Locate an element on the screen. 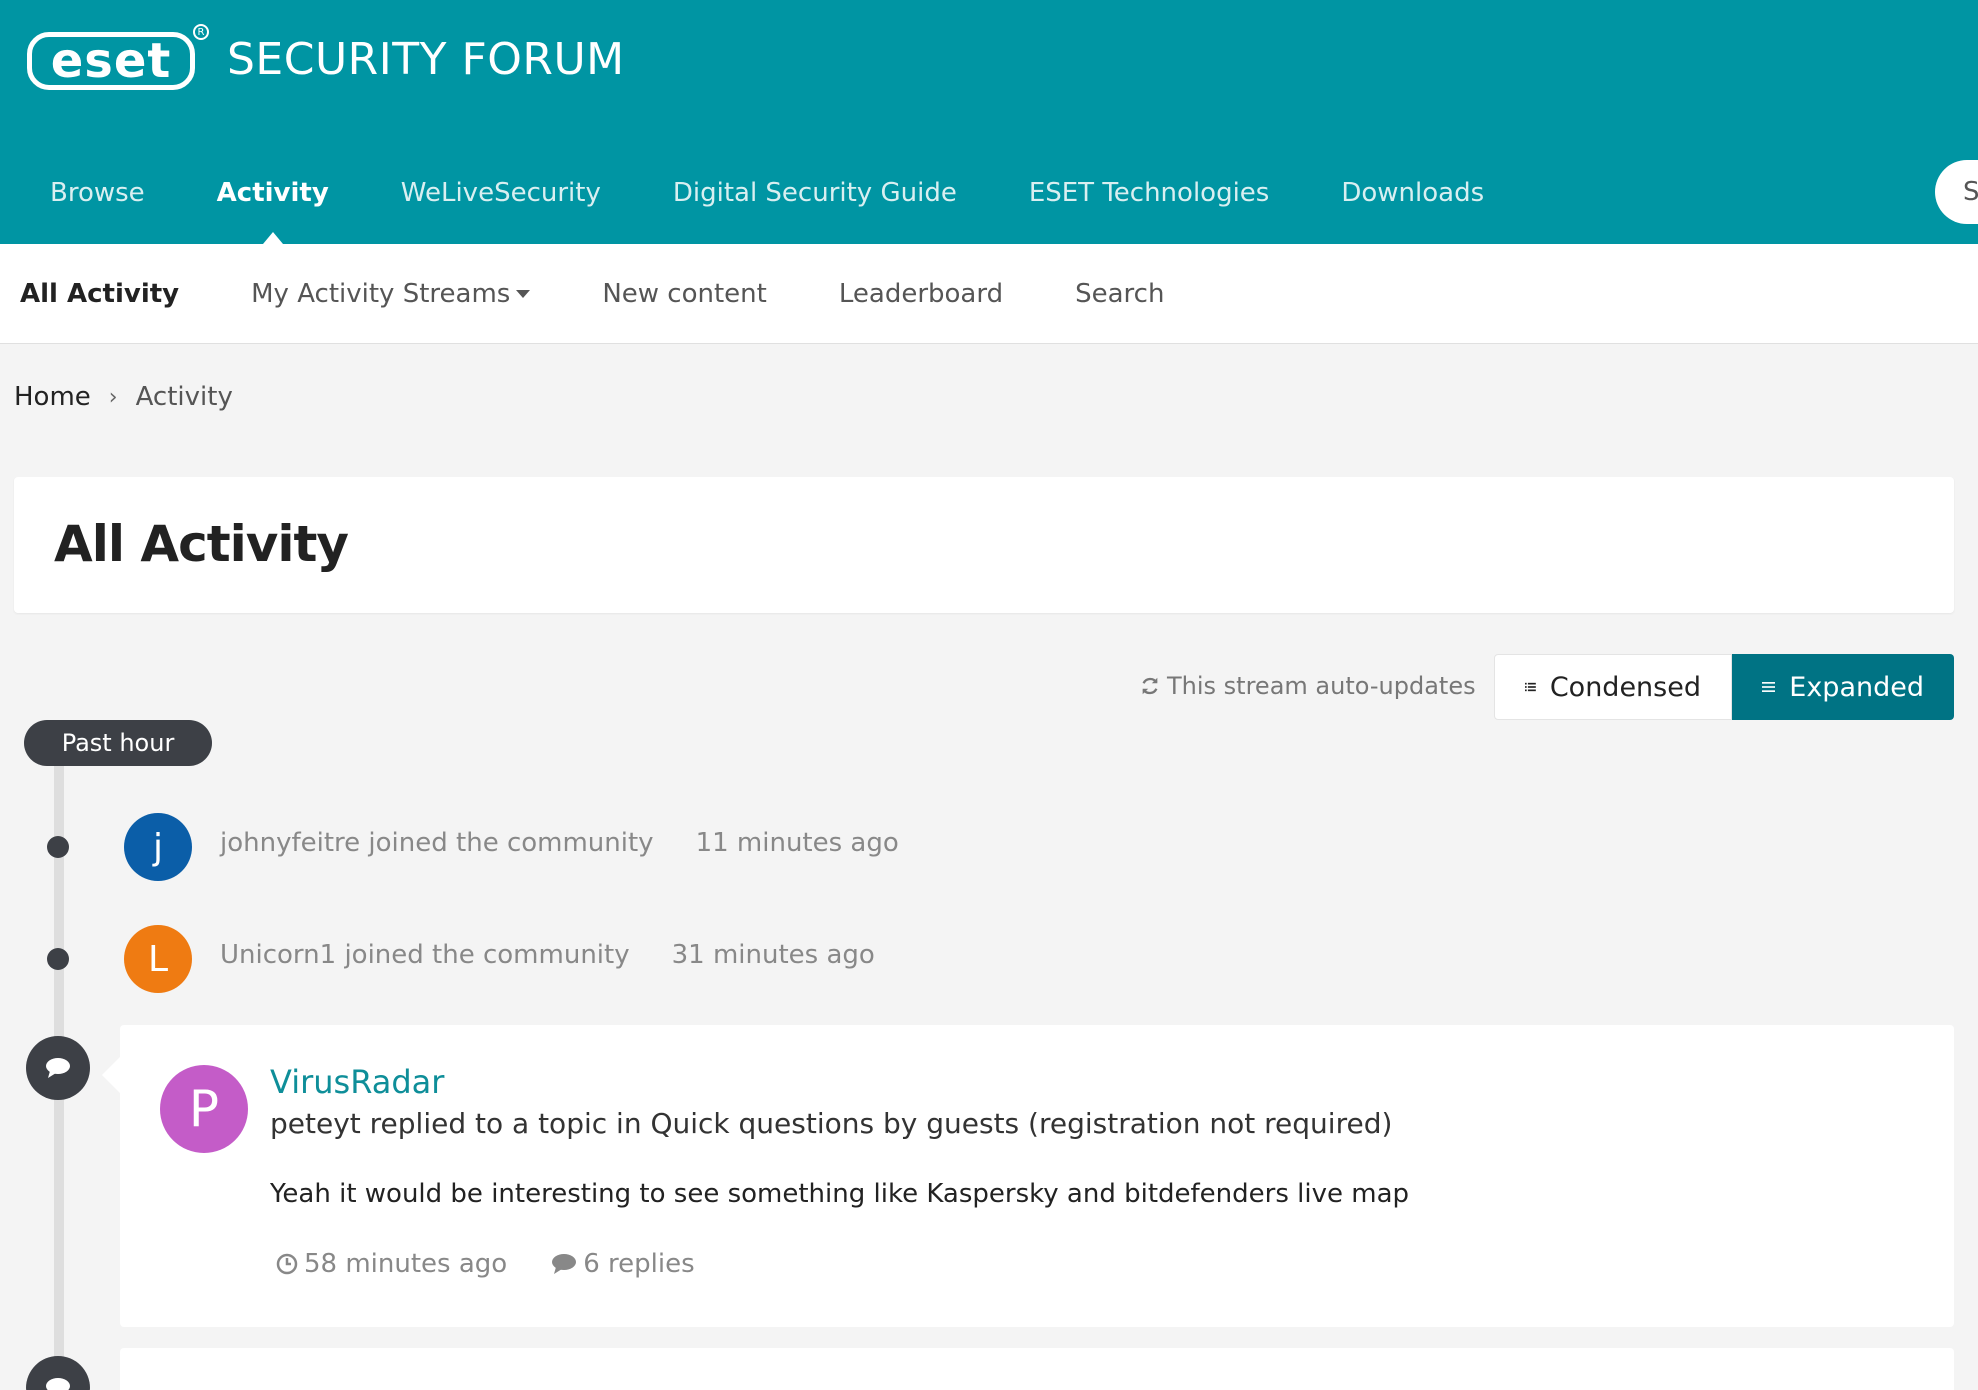 The width and height of the screenshot is (1978, 1390). nav-digital-security-guide: Digital Security Guide is located at coordinates (815, 193).